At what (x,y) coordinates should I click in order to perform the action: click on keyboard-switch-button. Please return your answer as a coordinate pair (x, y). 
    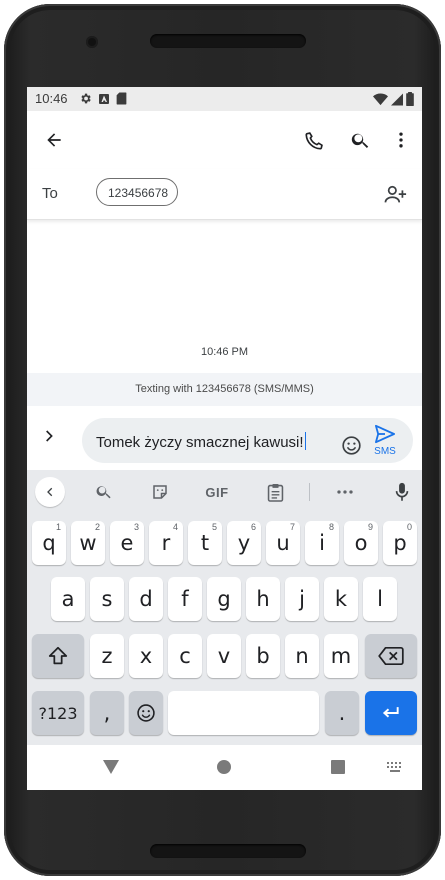
    Looking at the image, I should click on (395, 767).